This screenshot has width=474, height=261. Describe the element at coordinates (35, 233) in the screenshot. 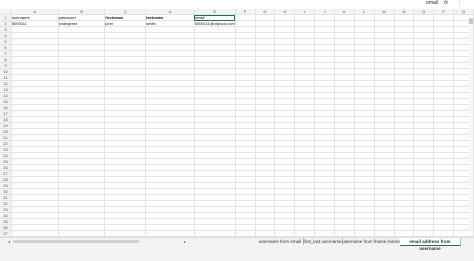

I see `cell-a37` at that location.